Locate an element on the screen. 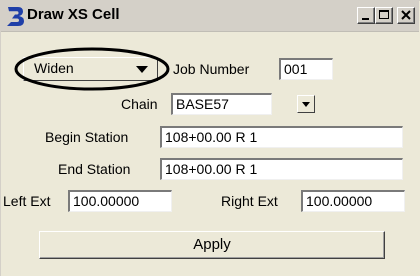 The width and height of the screenshot is (420, 276). left-ext-label: Left Ext is located at coordinates (27, 201).